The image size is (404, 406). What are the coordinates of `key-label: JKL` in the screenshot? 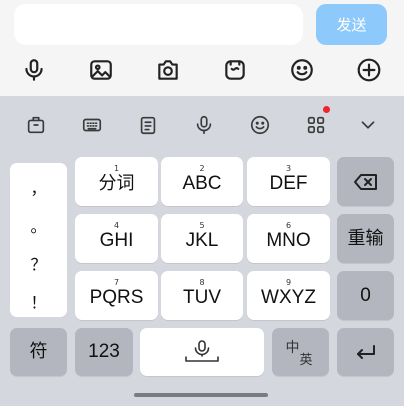 It's located at (202, 240).